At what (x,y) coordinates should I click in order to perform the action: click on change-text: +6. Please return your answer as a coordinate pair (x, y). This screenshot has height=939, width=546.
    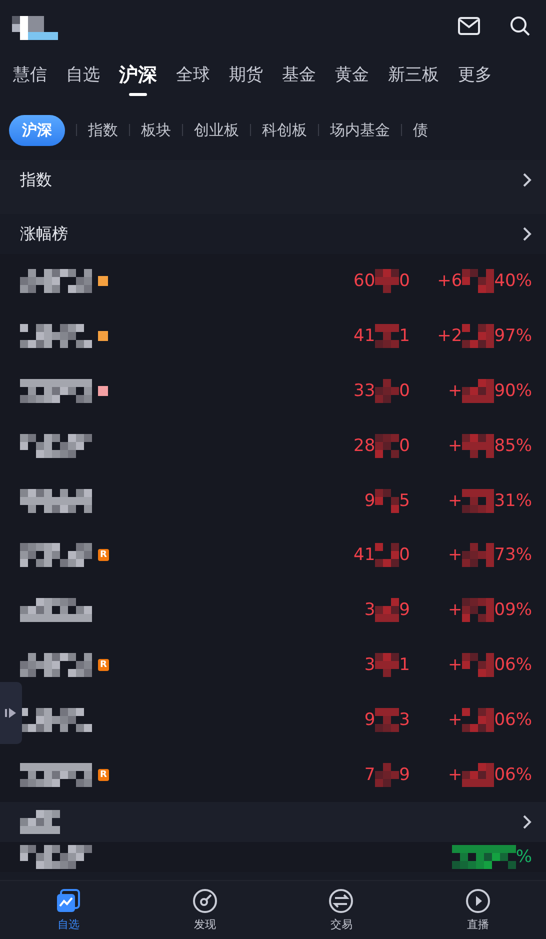
    Looking at the image, I should click on (449, 281).